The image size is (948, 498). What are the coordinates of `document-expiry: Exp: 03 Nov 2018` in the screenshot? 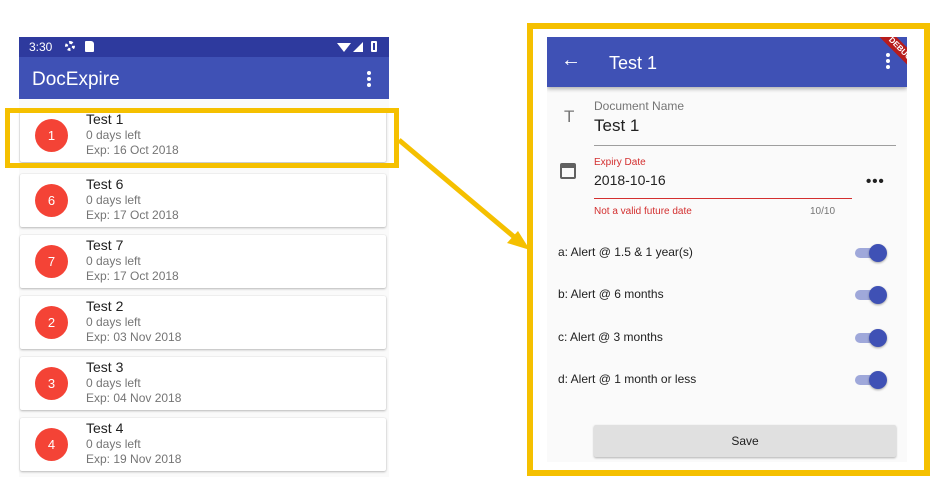 It's located at (134, 337).